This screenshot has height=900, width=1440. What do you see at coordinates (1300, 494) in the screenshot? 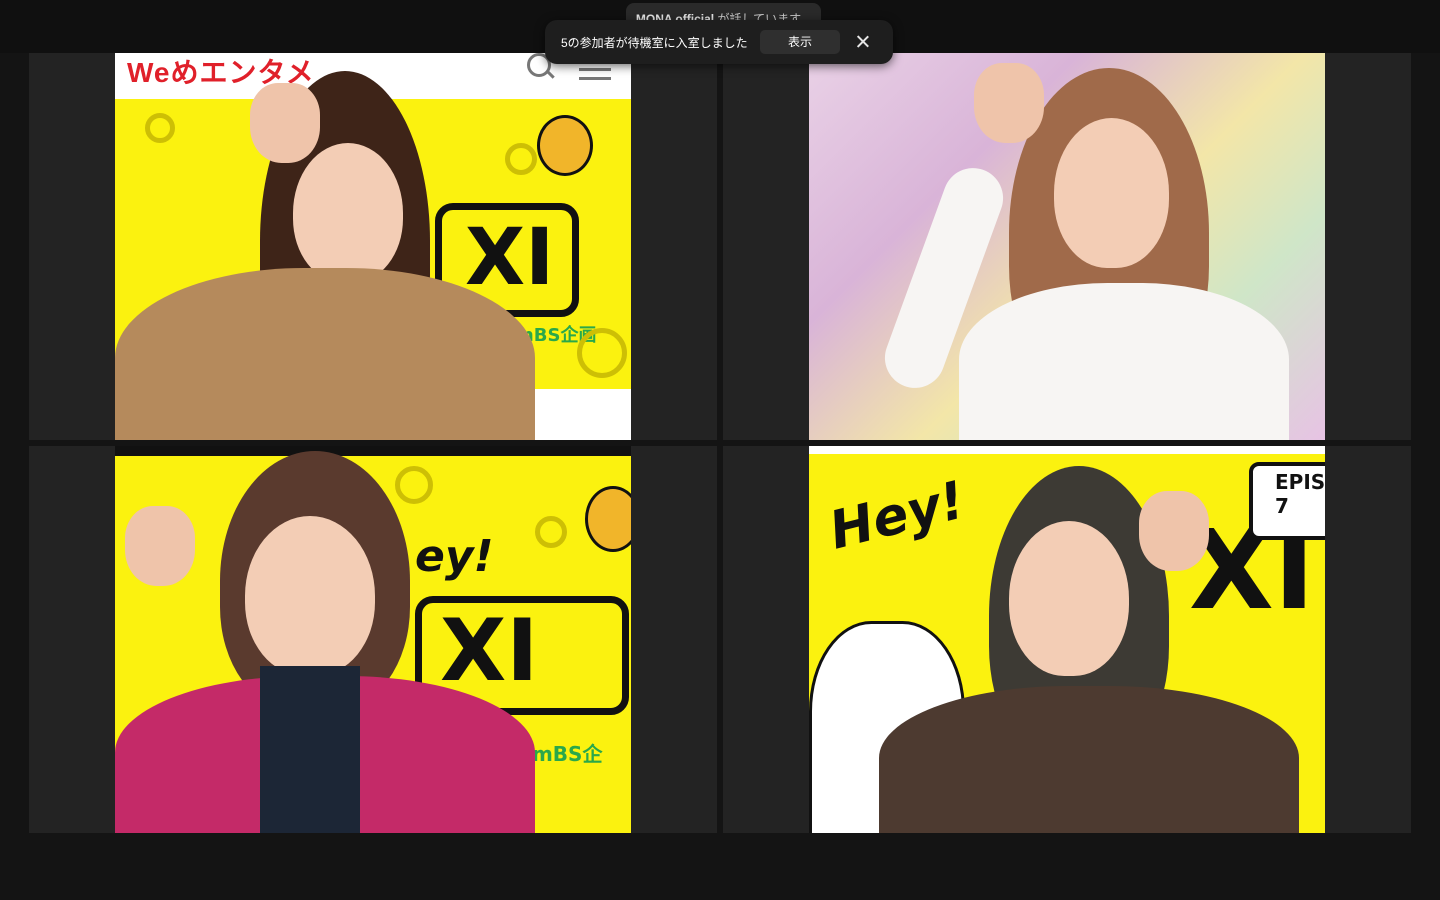
I see `episode-text: EPIS 7` at bounding box center [1300, 494].